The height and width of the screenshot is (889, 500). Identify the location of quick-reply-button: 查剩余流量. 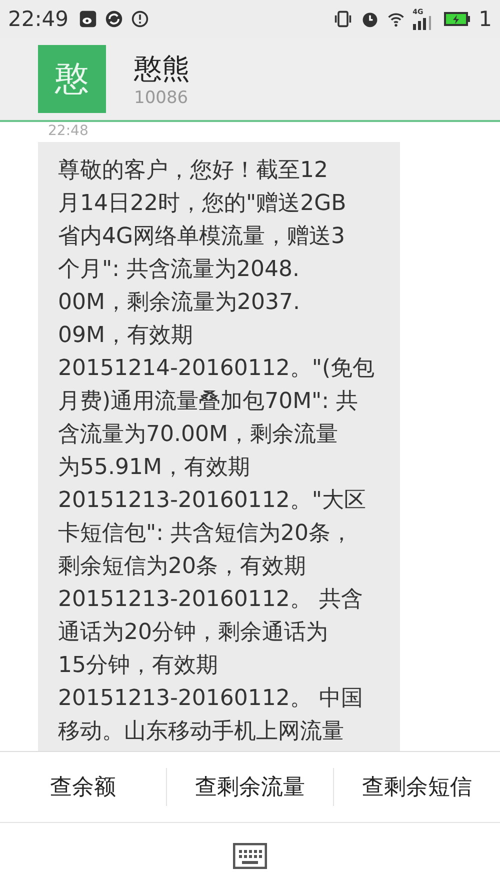
(250, 787).